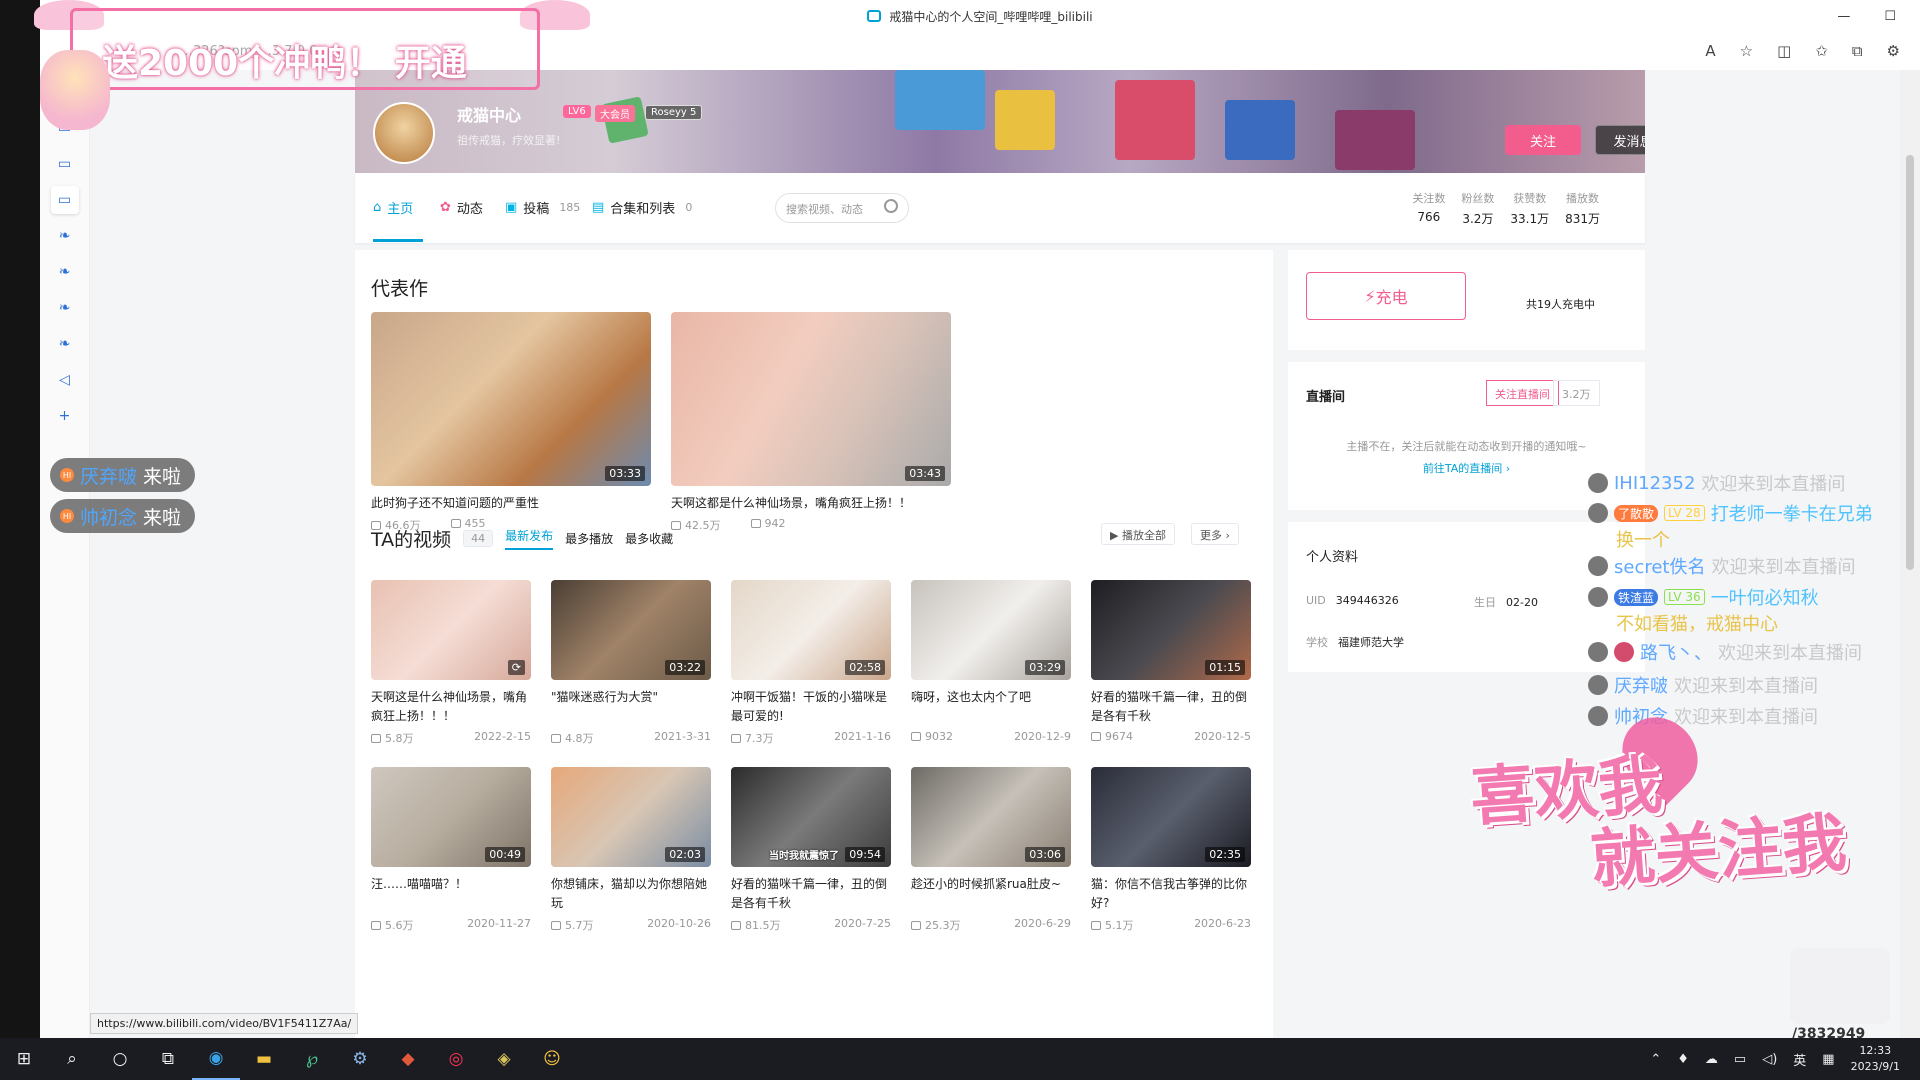 Image resolution: width=1920 pixels, height=1080 pixels. What do you see at coordinates (1543, 140) in the screenshot?
I see `follow-button: 关注` at bounding box center [1543, 140].